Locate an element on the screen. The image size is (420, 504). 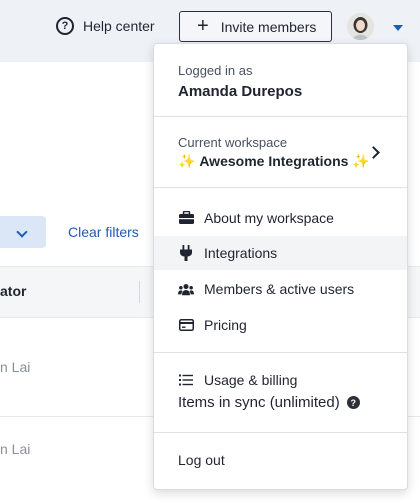
menu-item-label: About my workspace is located at coordinates (269, 218).